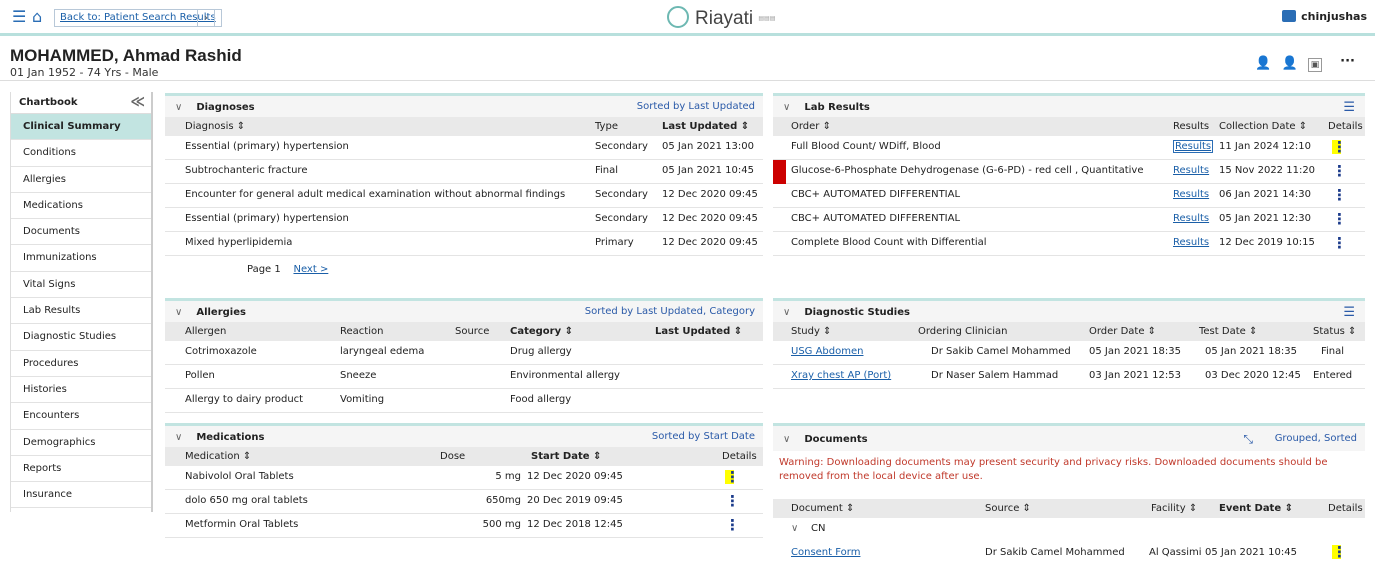 The height and width of the screenshot is (570, 1375). What do you see at coordinates (703, 436) in the screenshot?
I see `medications-sort-label: Sorted by Start Date` at bounding box center [703, 436].